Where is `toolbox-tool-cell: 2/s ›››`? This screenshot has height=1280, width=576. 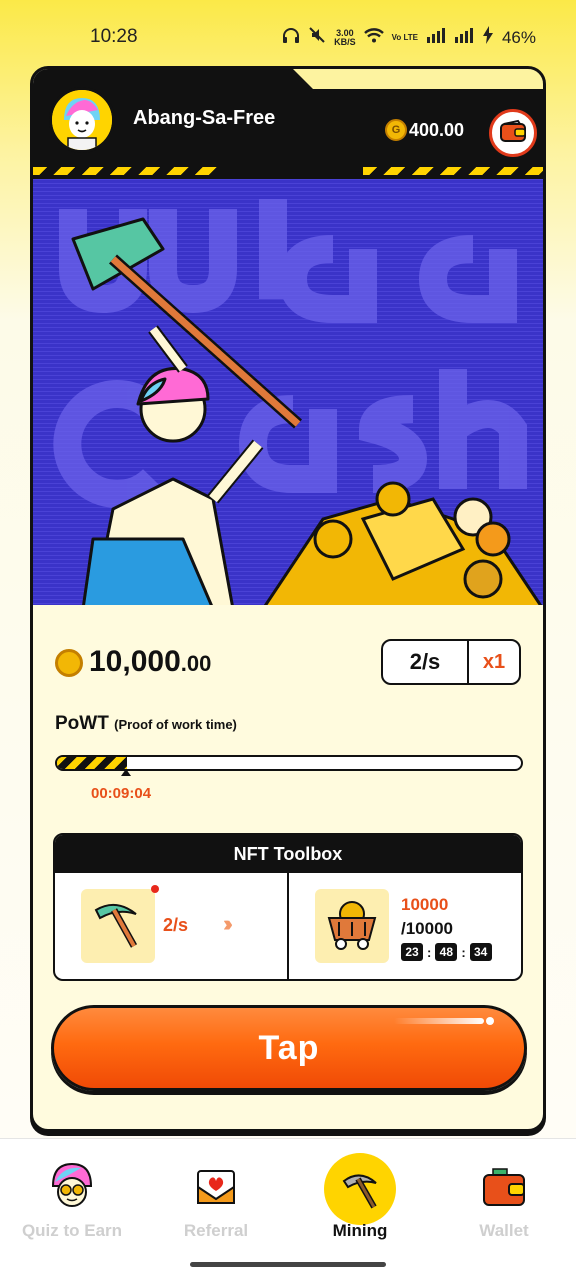 toolbox-tool-cell: 2/s ››› is located at coordinates (171, 926).